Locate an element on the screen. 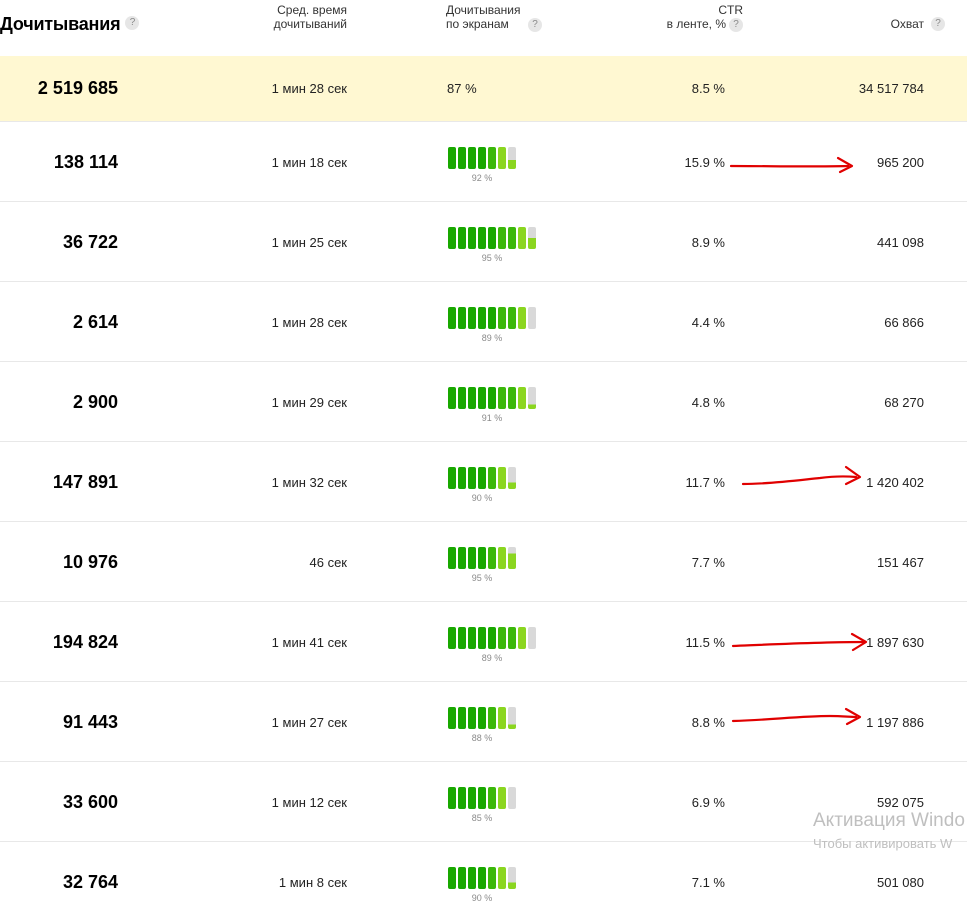 The width and height of the screenshot is (967, 922). table-row: 91 4431 мин 27 сек8.8 %1 197 88688 % is located at coordinates (483, 721).